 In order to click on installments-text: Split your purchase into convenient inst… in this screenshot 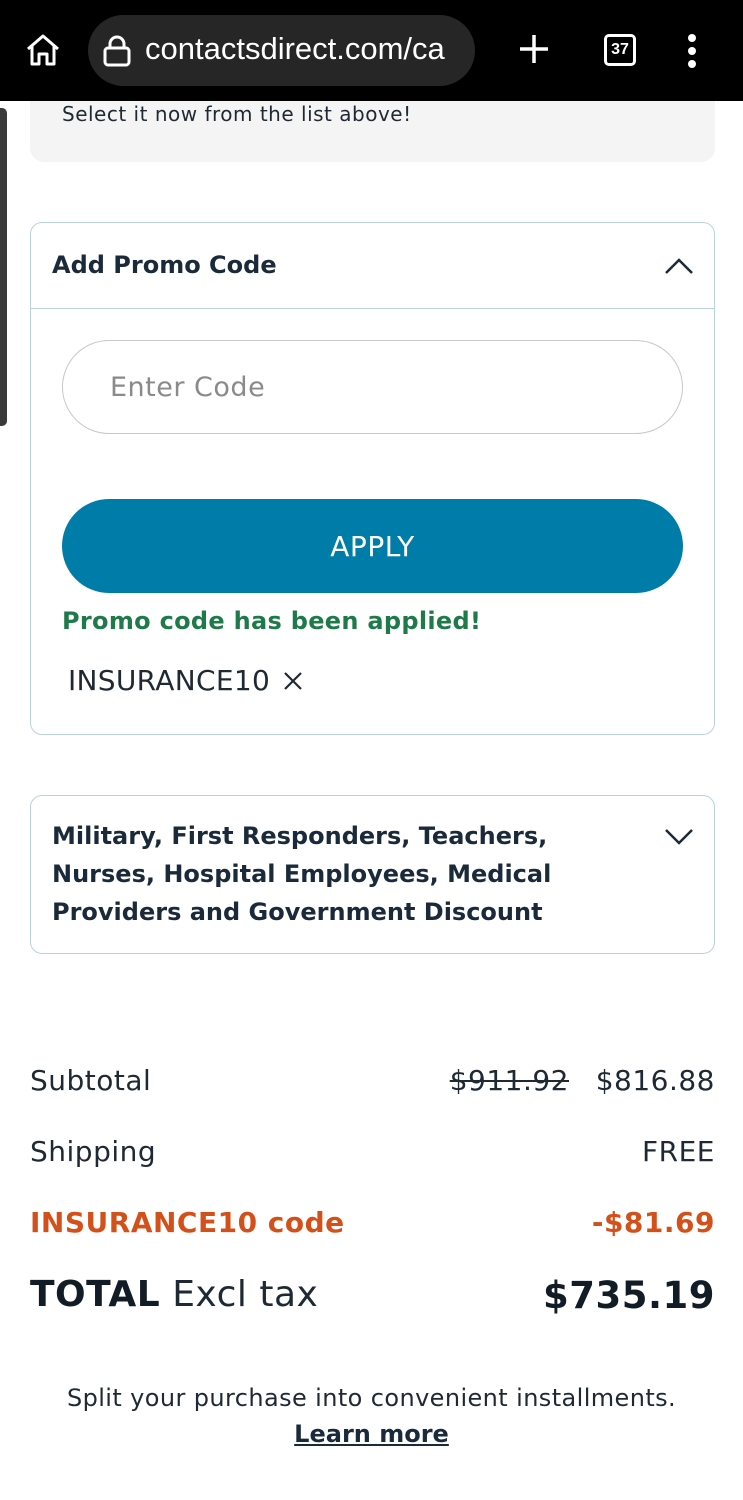, I will do `click(371, 1398)`.